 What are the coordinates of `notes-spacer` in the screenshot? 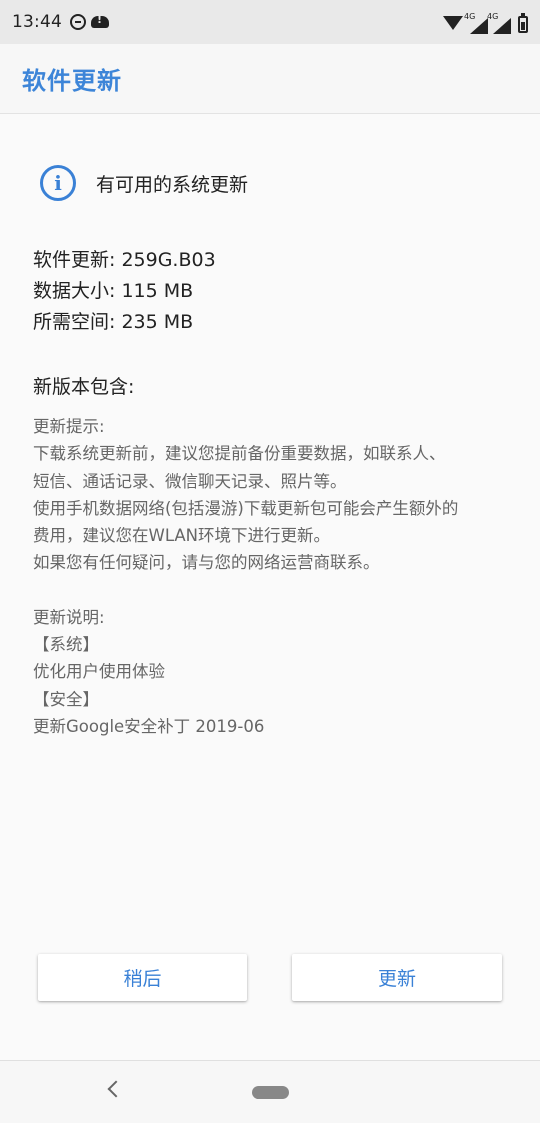 It's located at (273, 590).